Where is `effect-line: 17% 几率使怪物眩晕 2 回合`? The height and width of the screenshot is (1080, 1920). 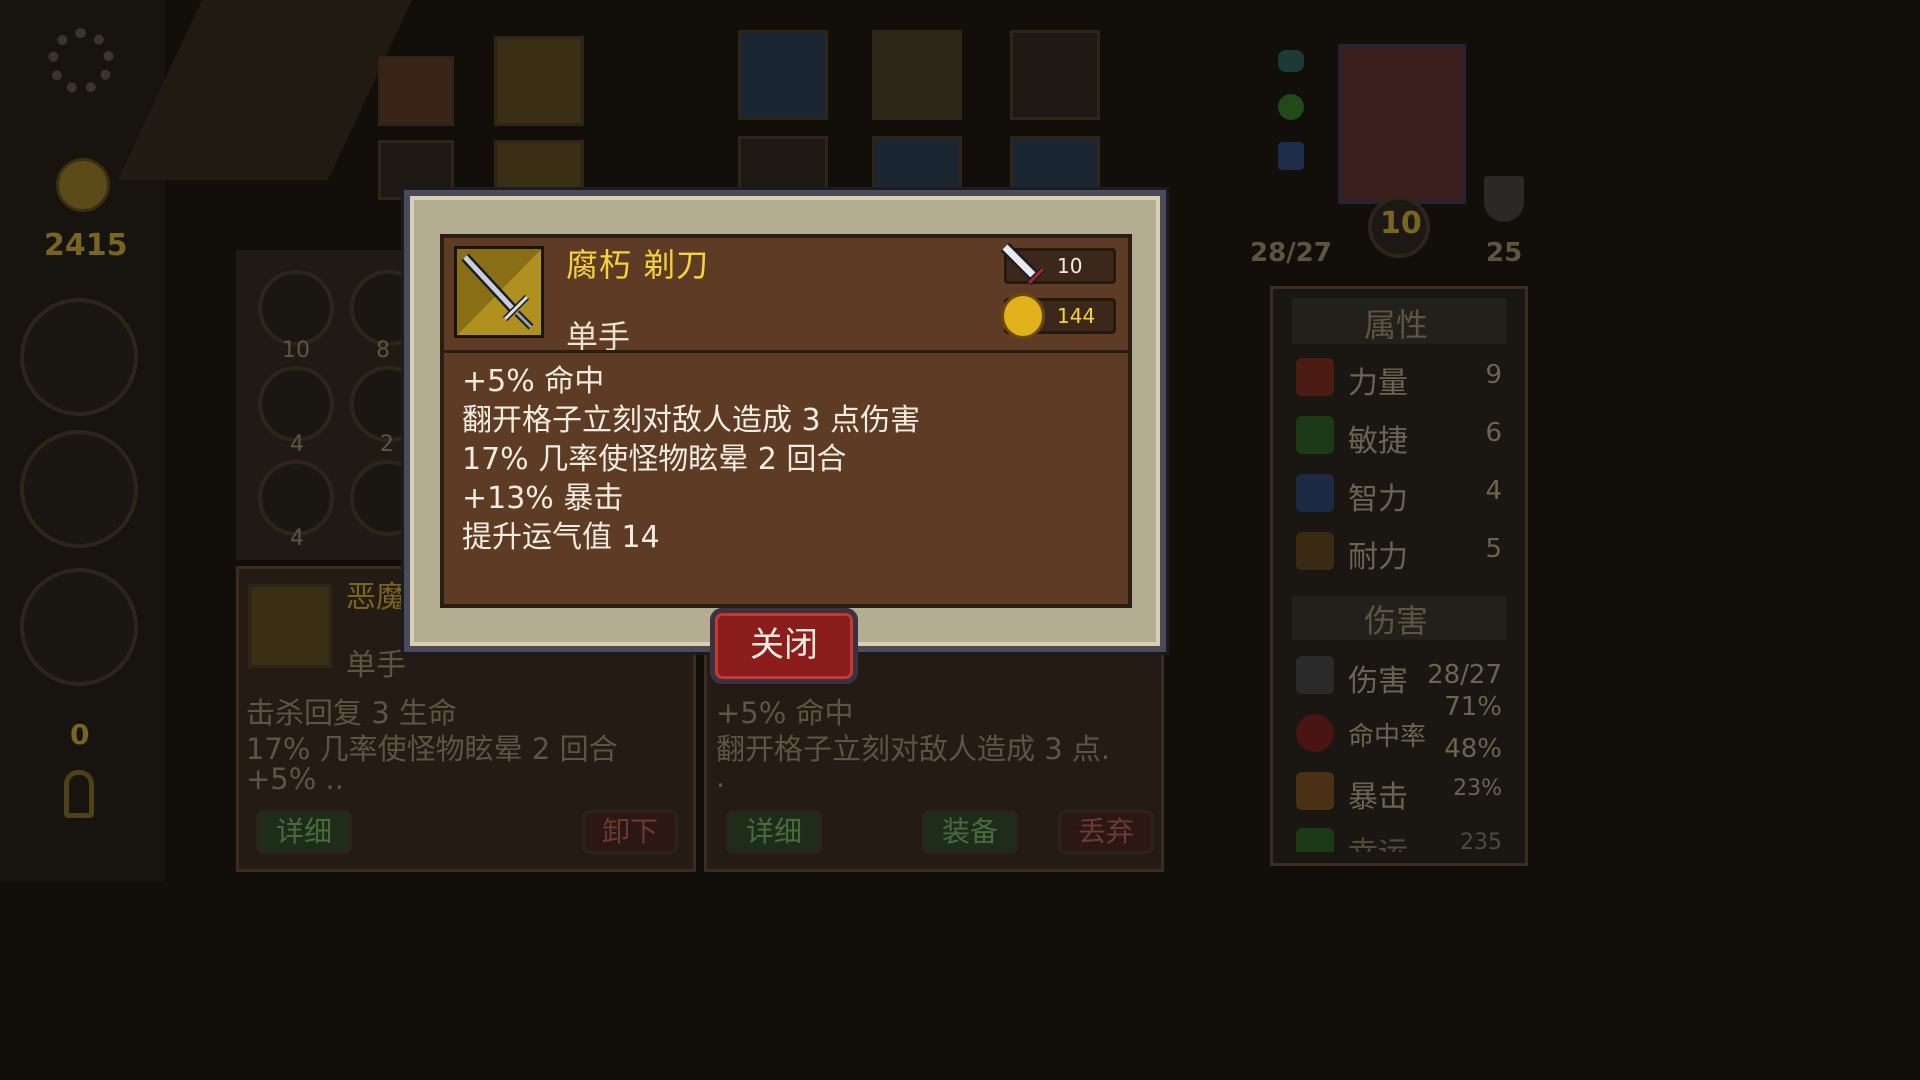 effect-line: 17% 几率使怪物眩晕 2 回合 is located at coordinates (654, 459).